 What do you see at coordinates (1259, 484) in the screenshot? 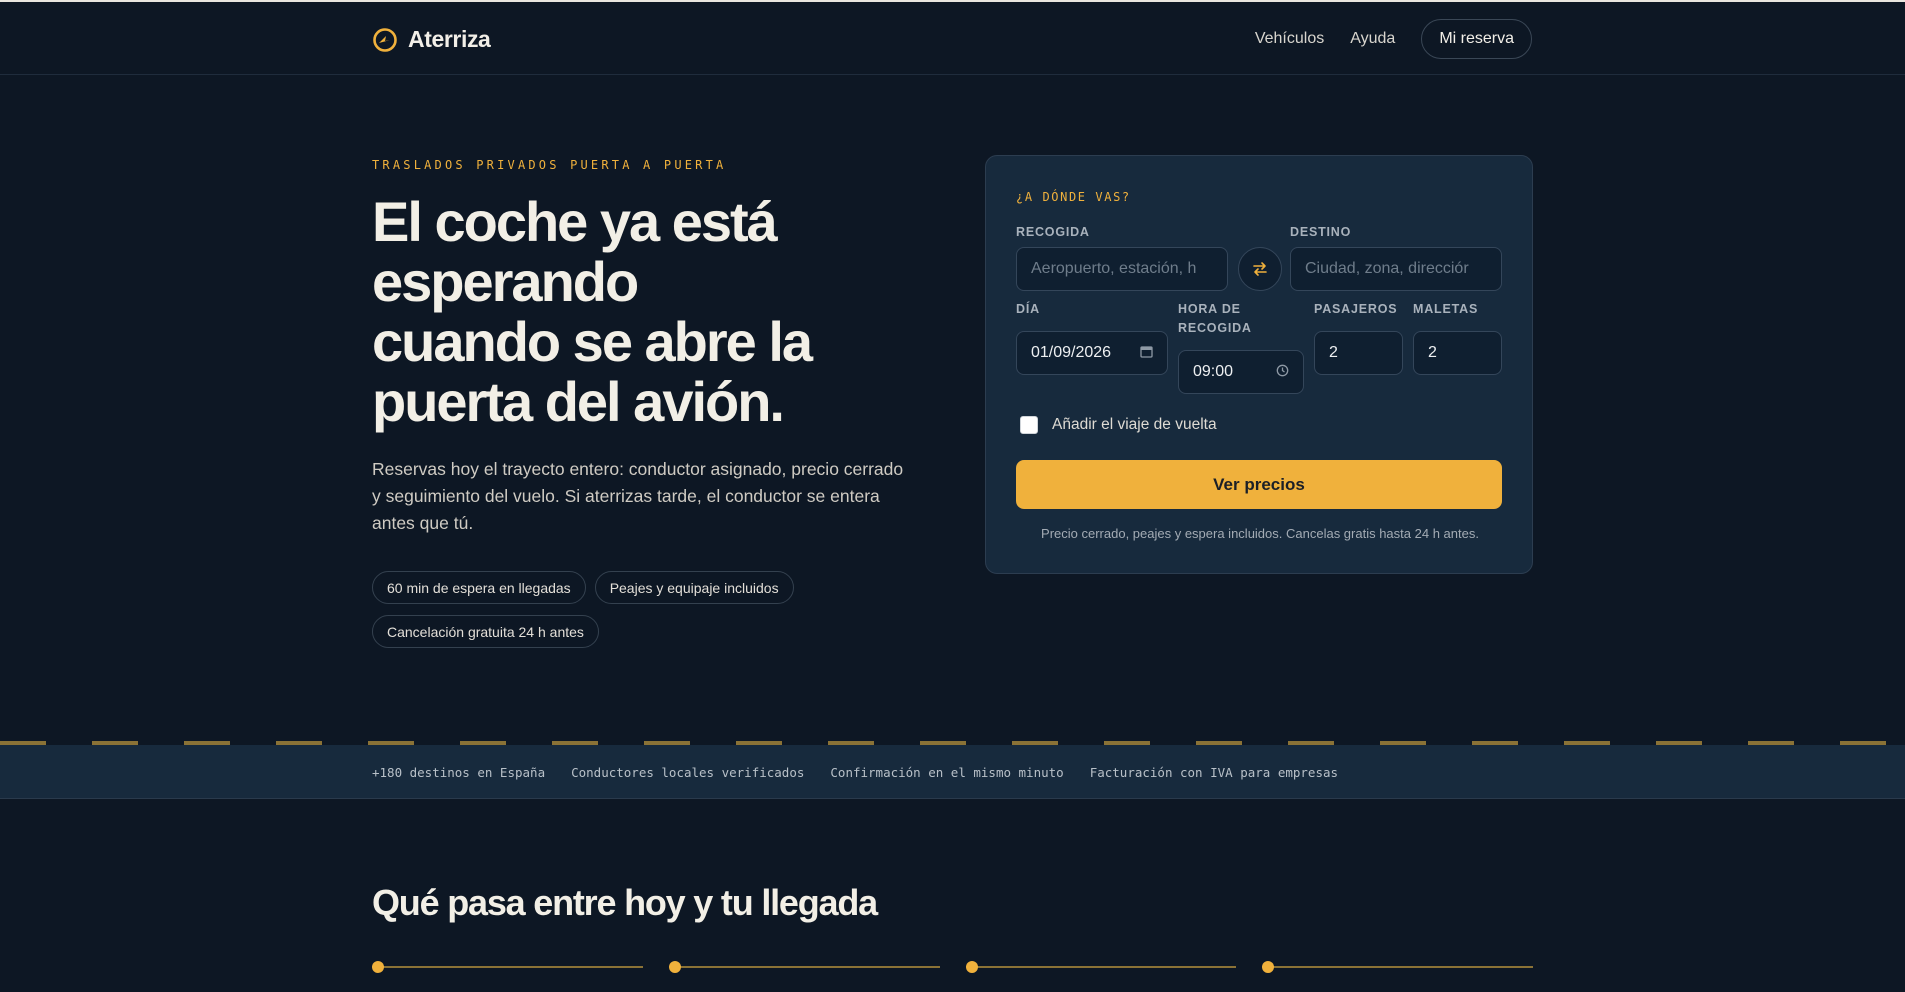
I see `see-prices-button: Ver precios` at bounding box center [1259, 484].